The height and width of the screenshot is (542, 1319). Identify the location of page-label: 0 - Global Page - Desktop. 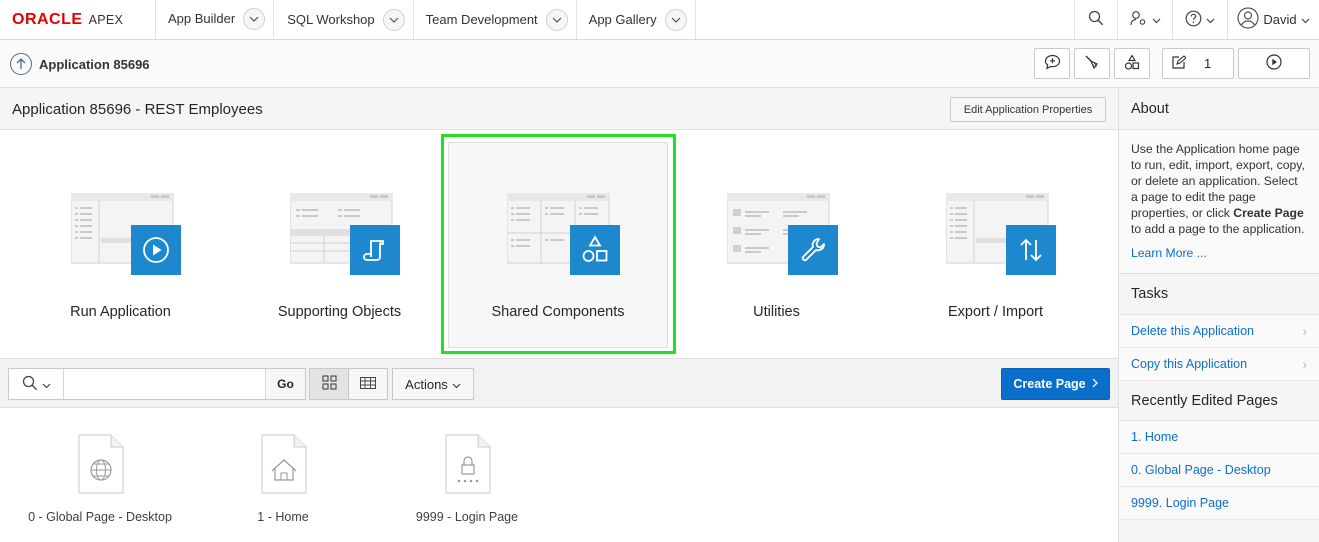
(100, 517).